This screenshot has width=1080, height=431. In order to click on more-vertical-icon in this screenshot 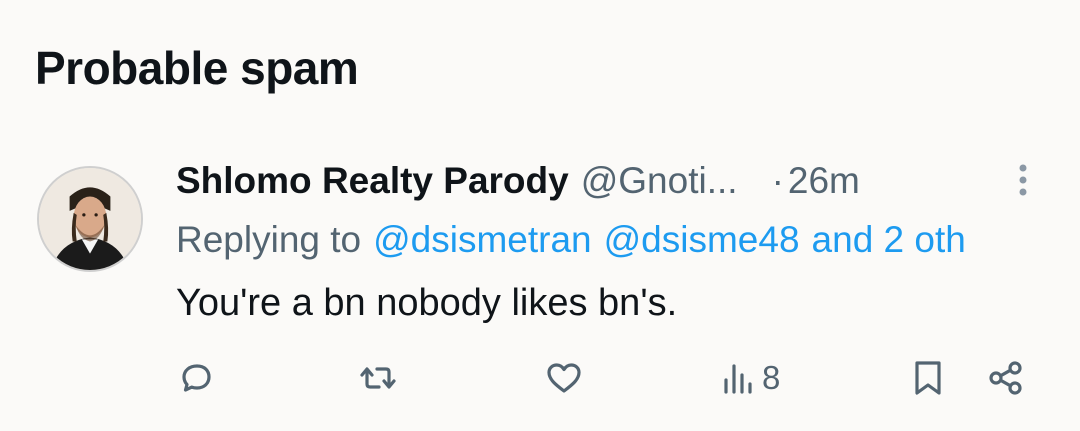, I will do `click(1023, 180)`.